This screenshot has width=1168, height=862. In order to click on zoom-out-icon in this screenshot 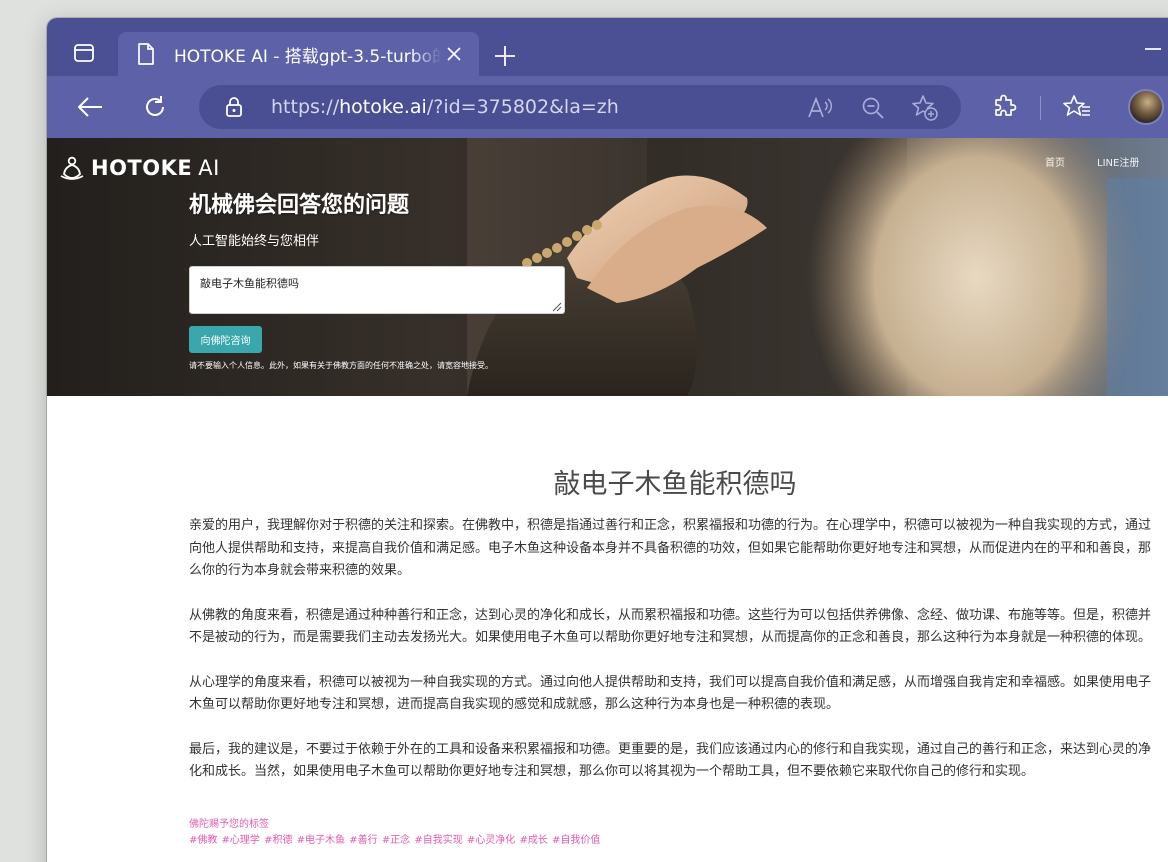, I will do `click(873, 108)`.